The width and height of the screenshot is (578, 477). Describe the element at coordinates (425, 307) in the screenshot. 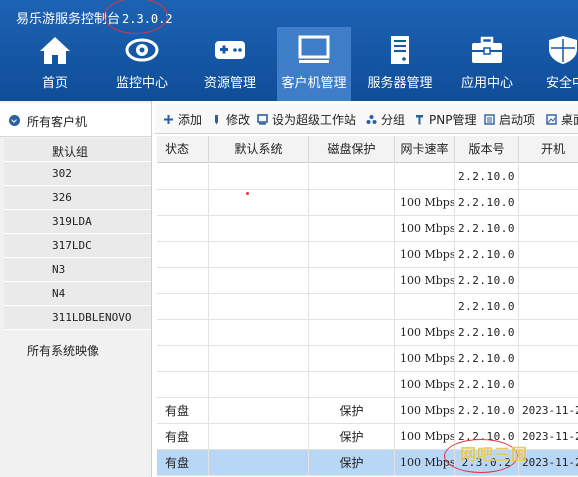

I see `cell-nic-speed` at that location.